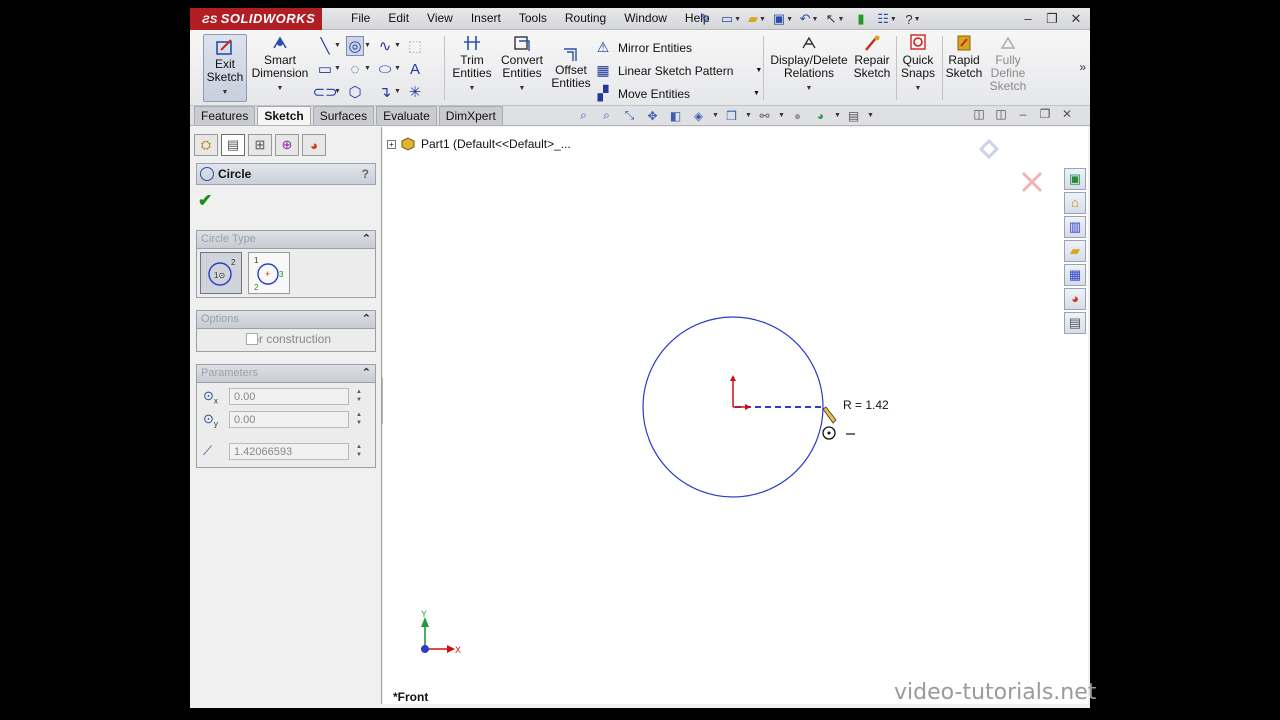  What do you see at coordinates (678, 70) in the screenshot?
I see `linear-sketch-pattern-button: ▦ Linear Sketch Pattern ▼` at bounding box center [678, 70].